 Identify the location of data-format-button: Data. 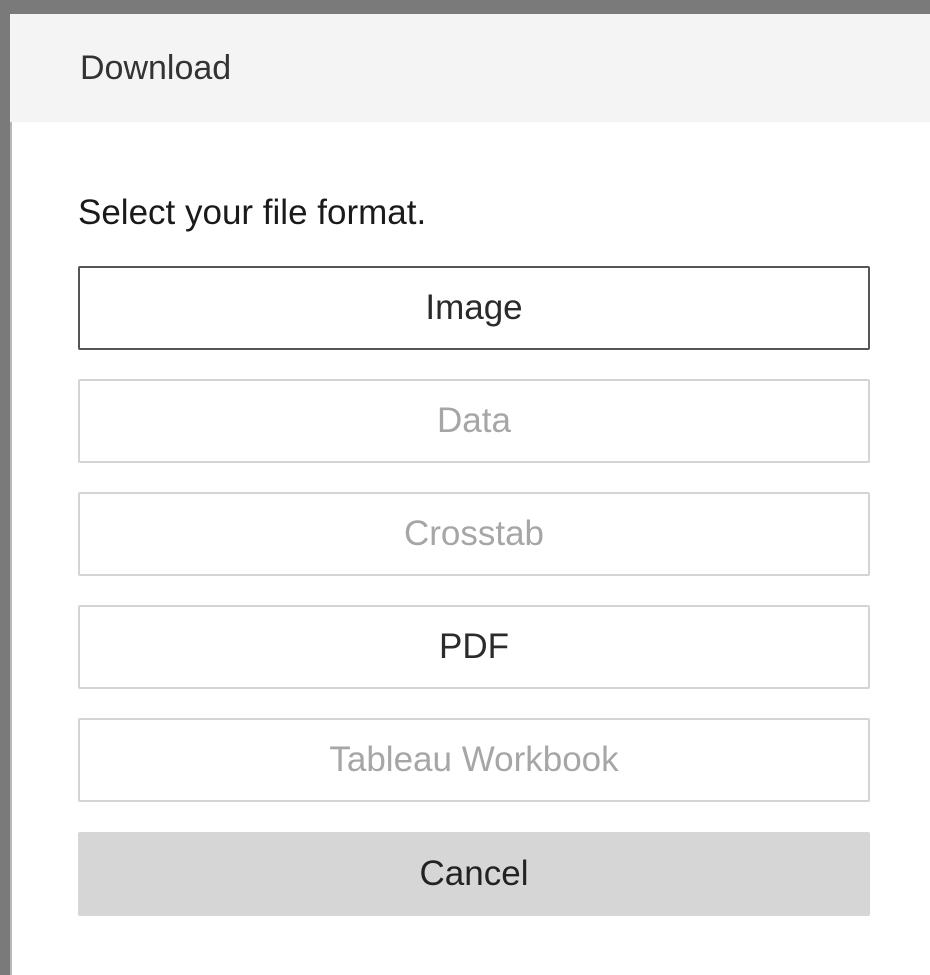
(474, 421).